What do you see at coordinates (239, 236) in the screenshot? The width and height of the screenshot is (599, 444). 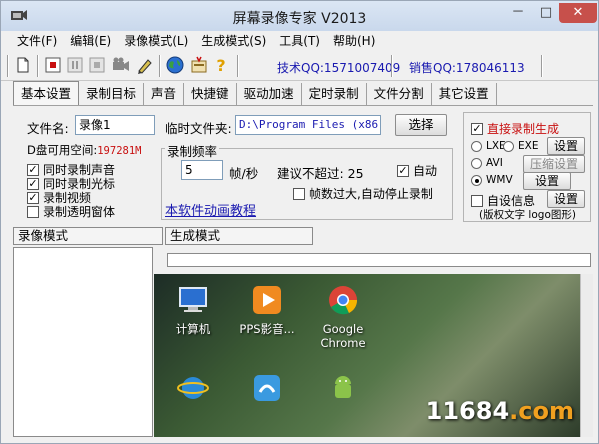 I see `generate-mode-header: 生成模式` at bounding box center [239, 236].